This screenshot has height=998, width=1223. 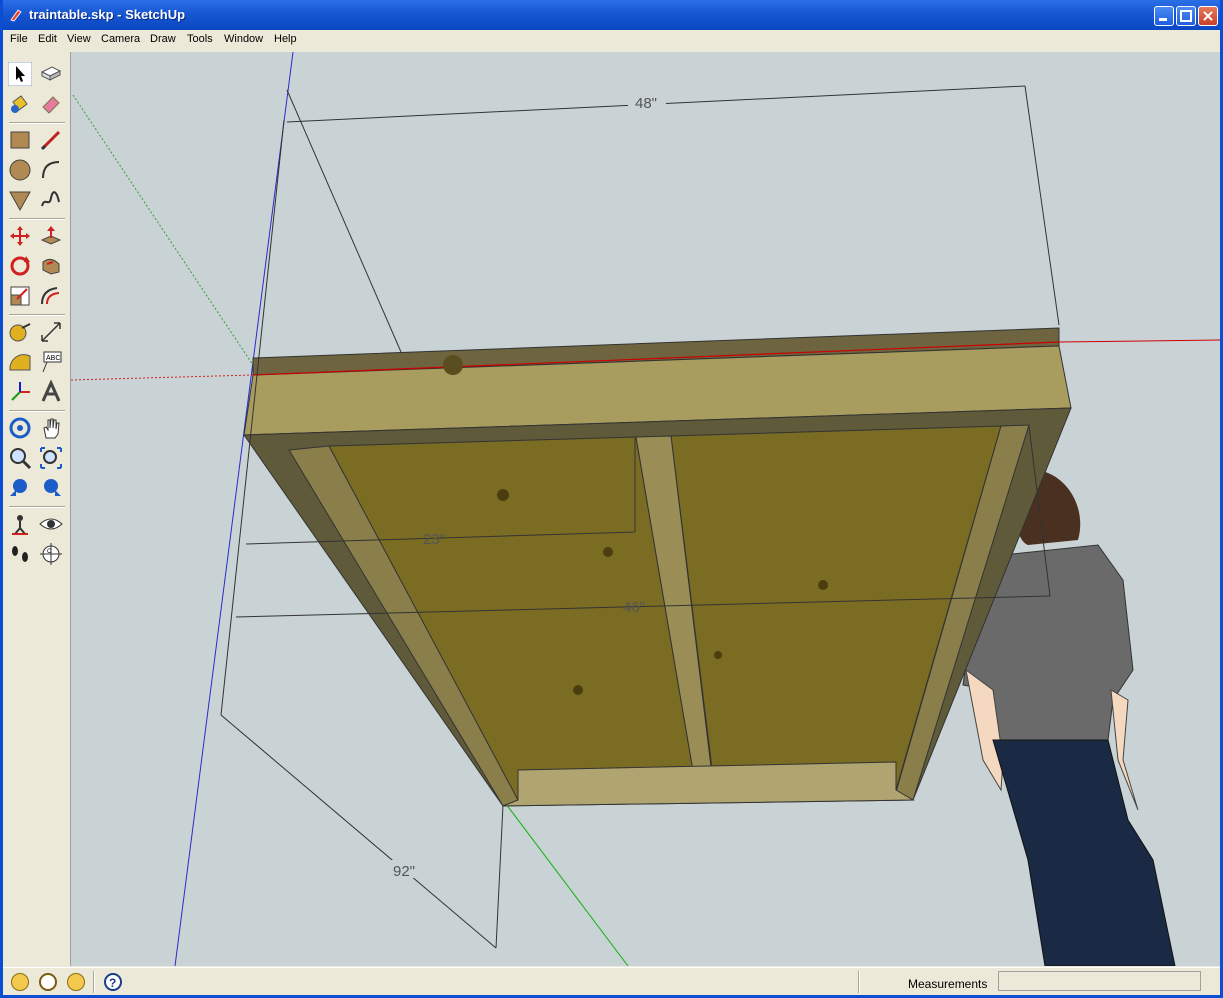 What do you see at coordinates (1164, 16) in the screenshot?
I see `minimize-button` at bounding box center [1164, 16].